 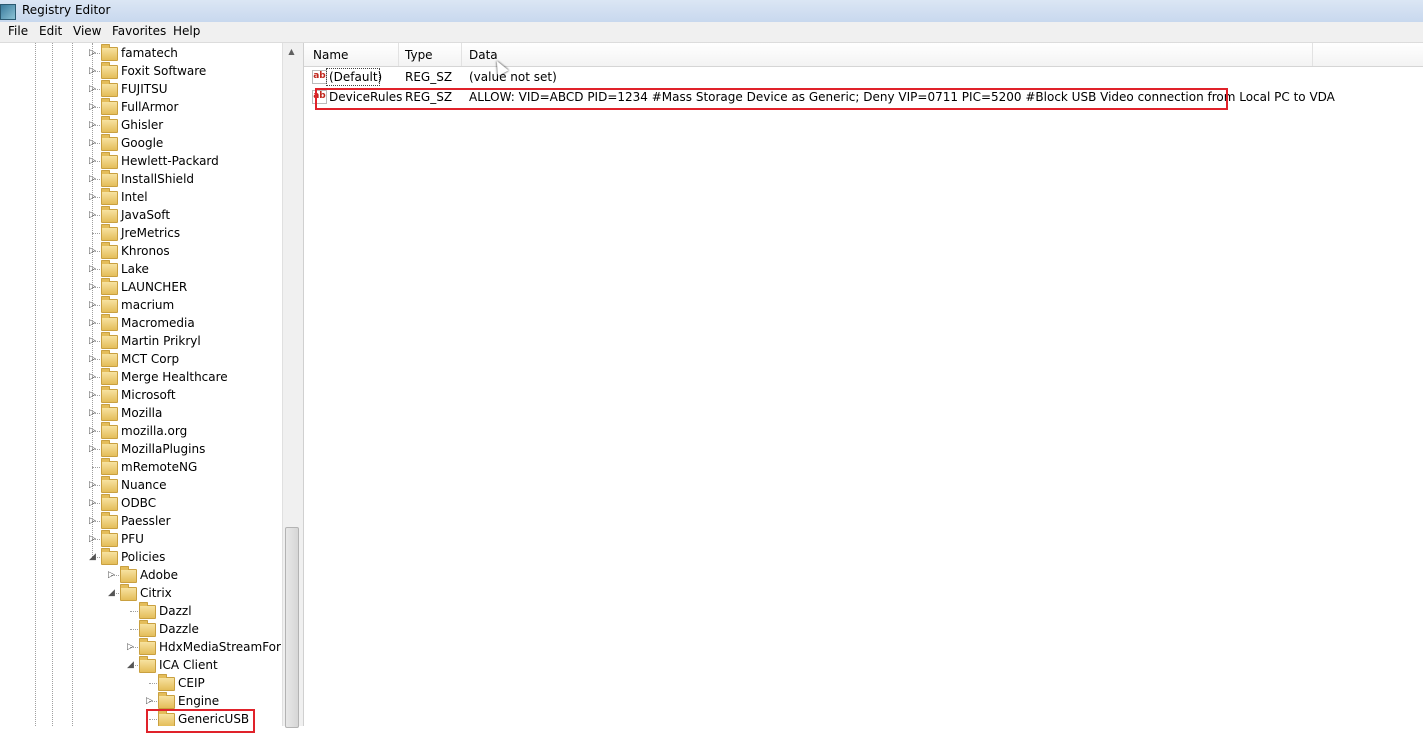 What do you see at coordinates (140, 629) in the screenshot?
I see `tree-item: Dazzle` at bounding box center [140, 629].